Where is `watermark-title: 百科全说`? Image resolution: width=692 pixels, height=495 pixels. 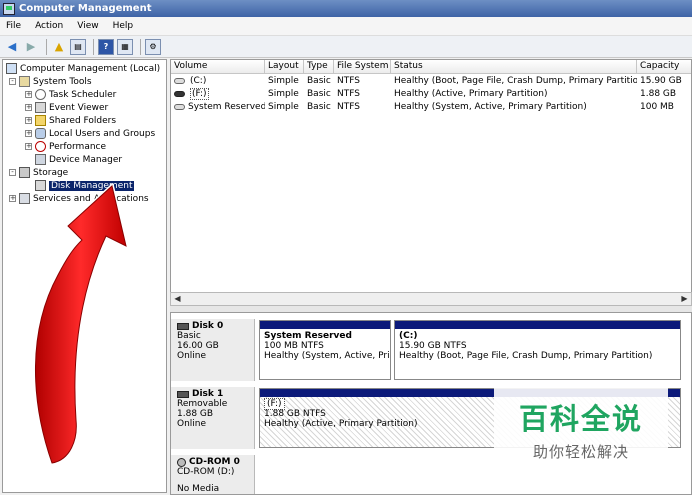 watermark-title: 百科全说 is located at coordinates (580, 419).